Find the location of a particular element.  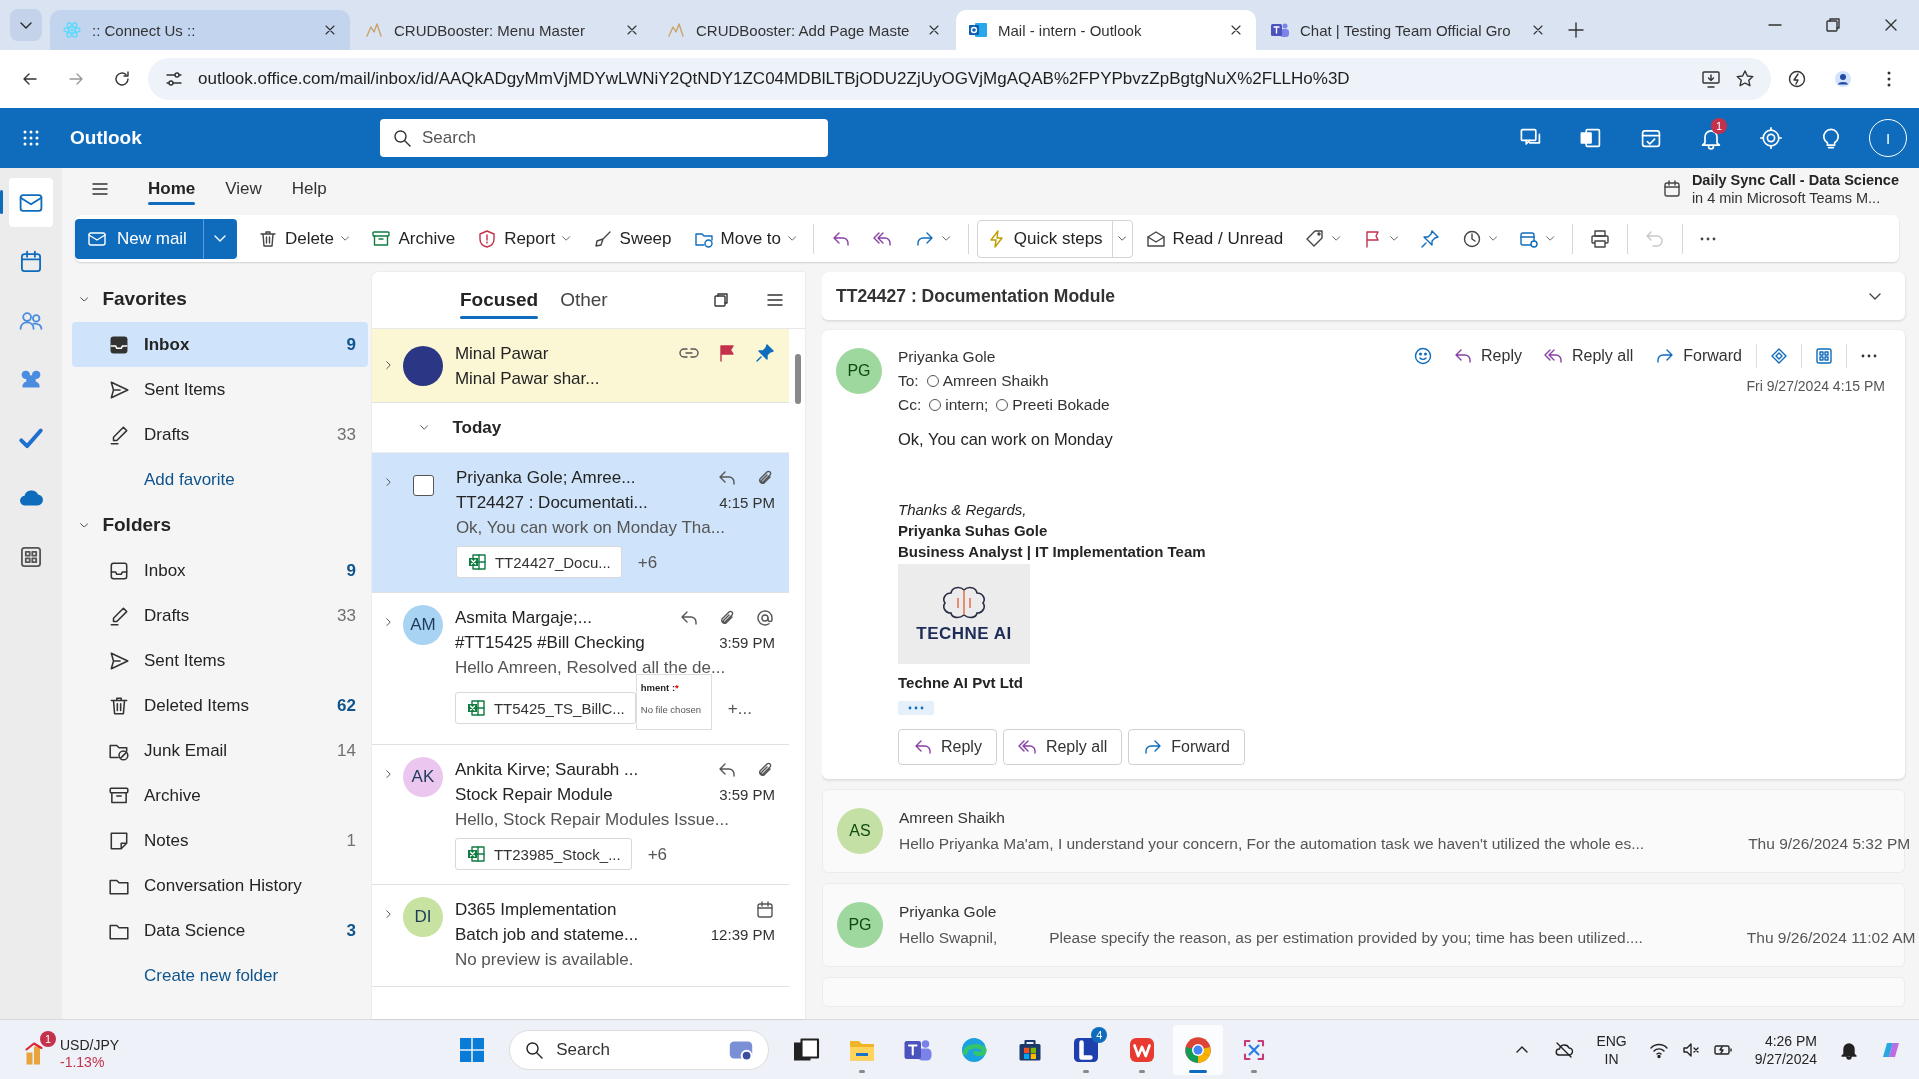

clock: 4:26 PM 9/27/2024 is located at coordinates (1785, 1049).